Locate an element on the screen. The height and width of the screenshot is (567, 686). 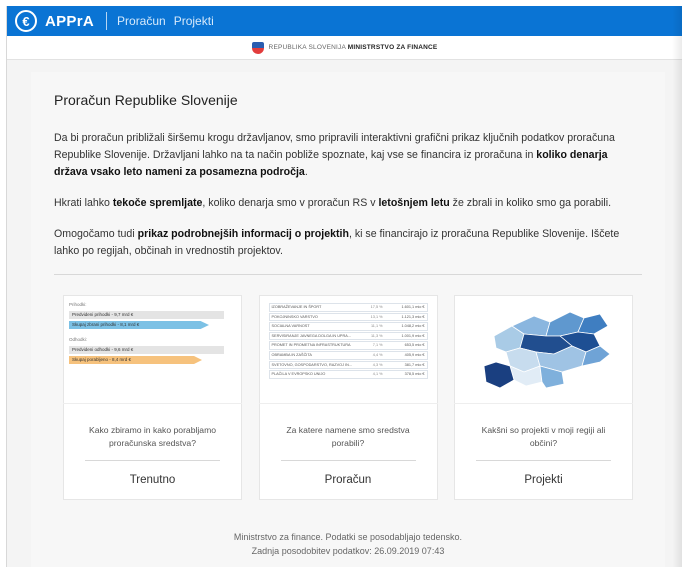
budget-row-pct: 11,3 % is located at coordinates (376, 335).